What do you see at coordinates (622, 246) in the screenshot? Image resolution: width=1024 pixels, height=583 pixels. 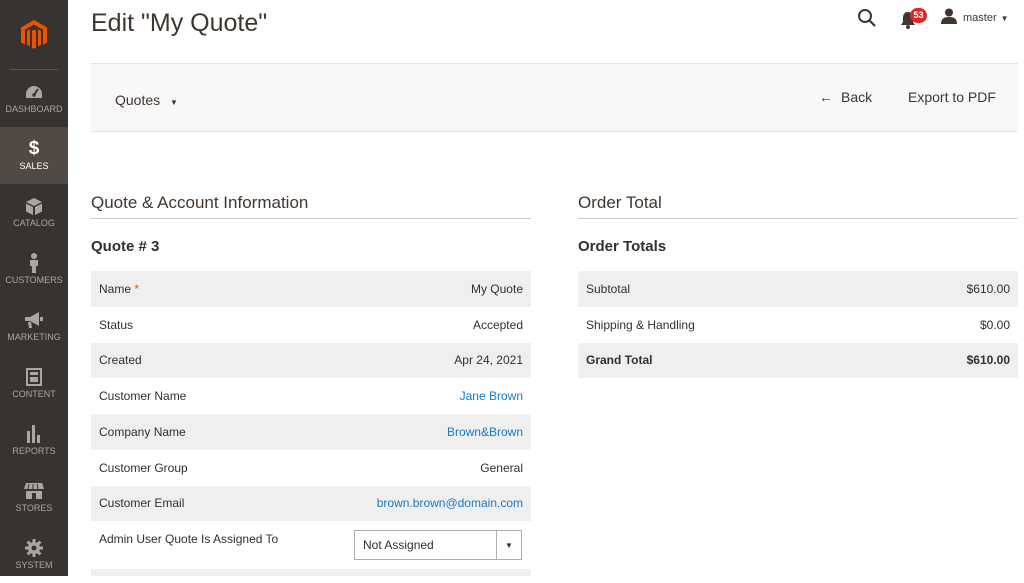 I see `order-totals-title: Order Totals` at bounding box center [622, 246].